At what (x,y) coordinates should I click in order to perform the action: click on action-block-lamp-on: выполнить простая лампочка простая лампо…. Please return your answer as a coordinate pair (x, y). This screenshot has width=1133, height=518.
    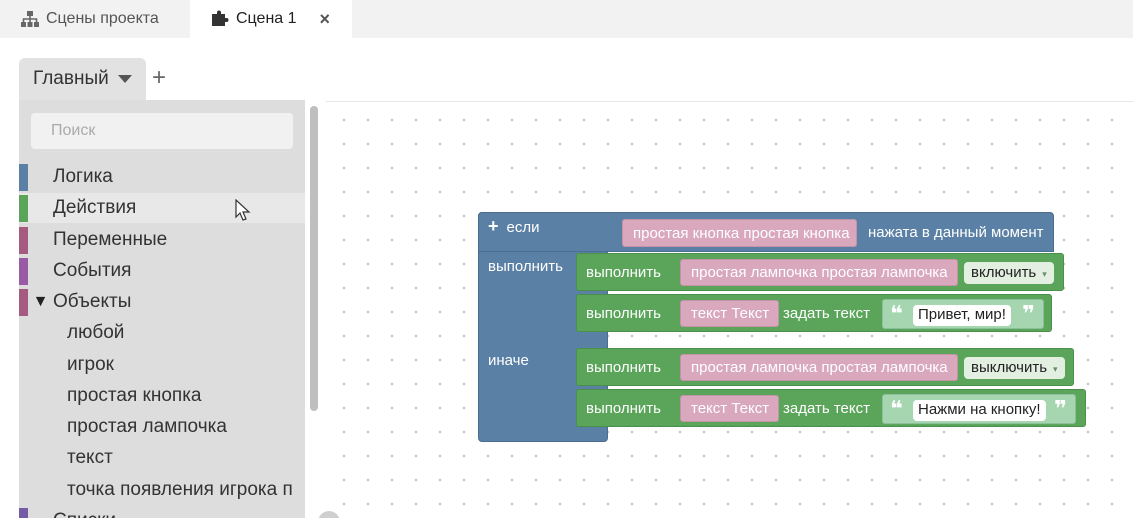
    Looking at the image, I should click on (820, 272).